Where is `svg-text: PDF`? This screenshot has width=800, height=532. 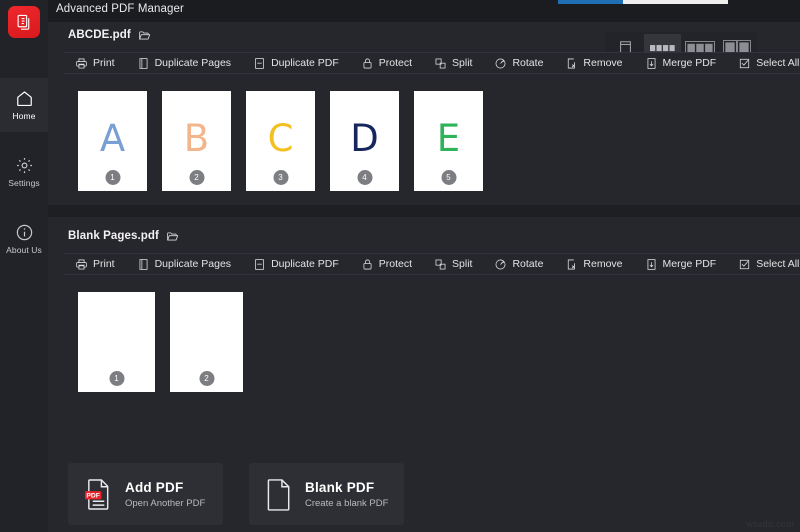
svg-text: PDF is located at coordinates (93, 495).